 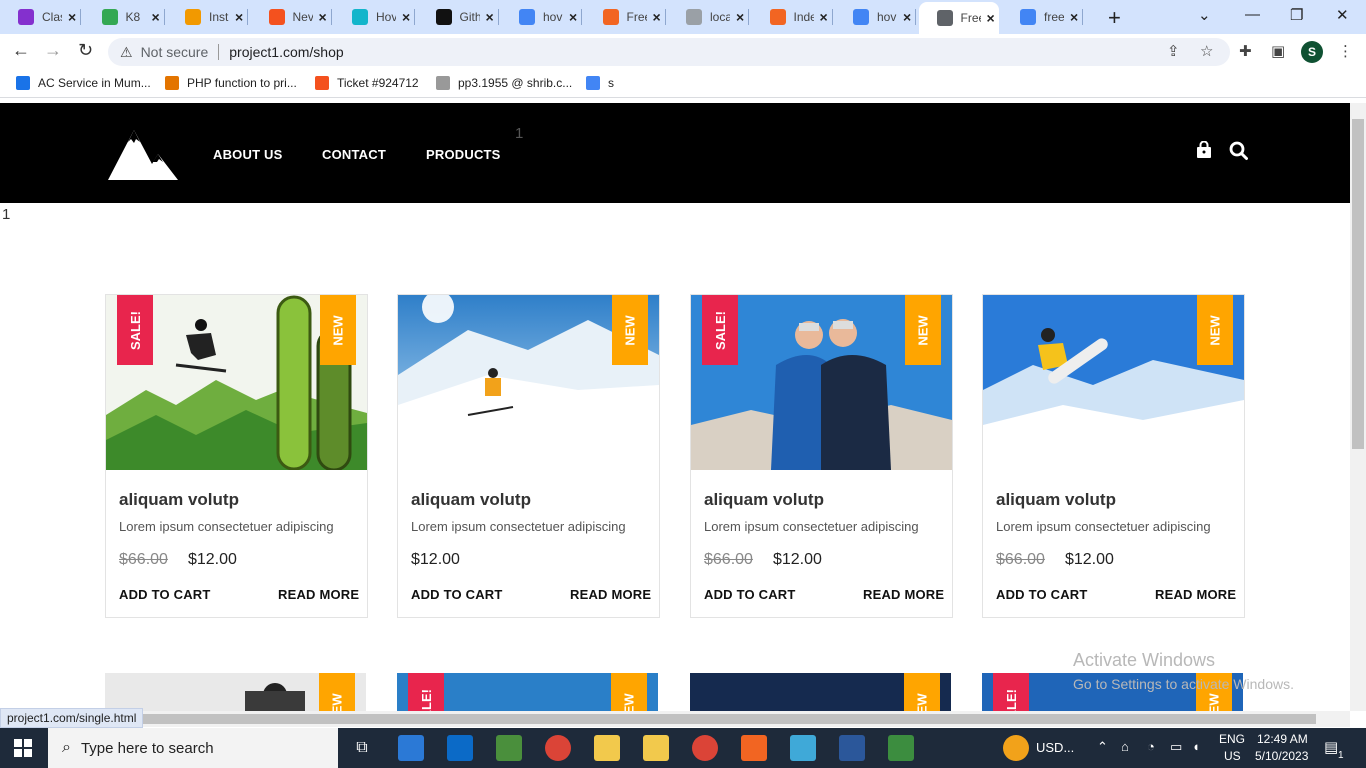 I want to click on search-icon, so click(x=1238, y=151).